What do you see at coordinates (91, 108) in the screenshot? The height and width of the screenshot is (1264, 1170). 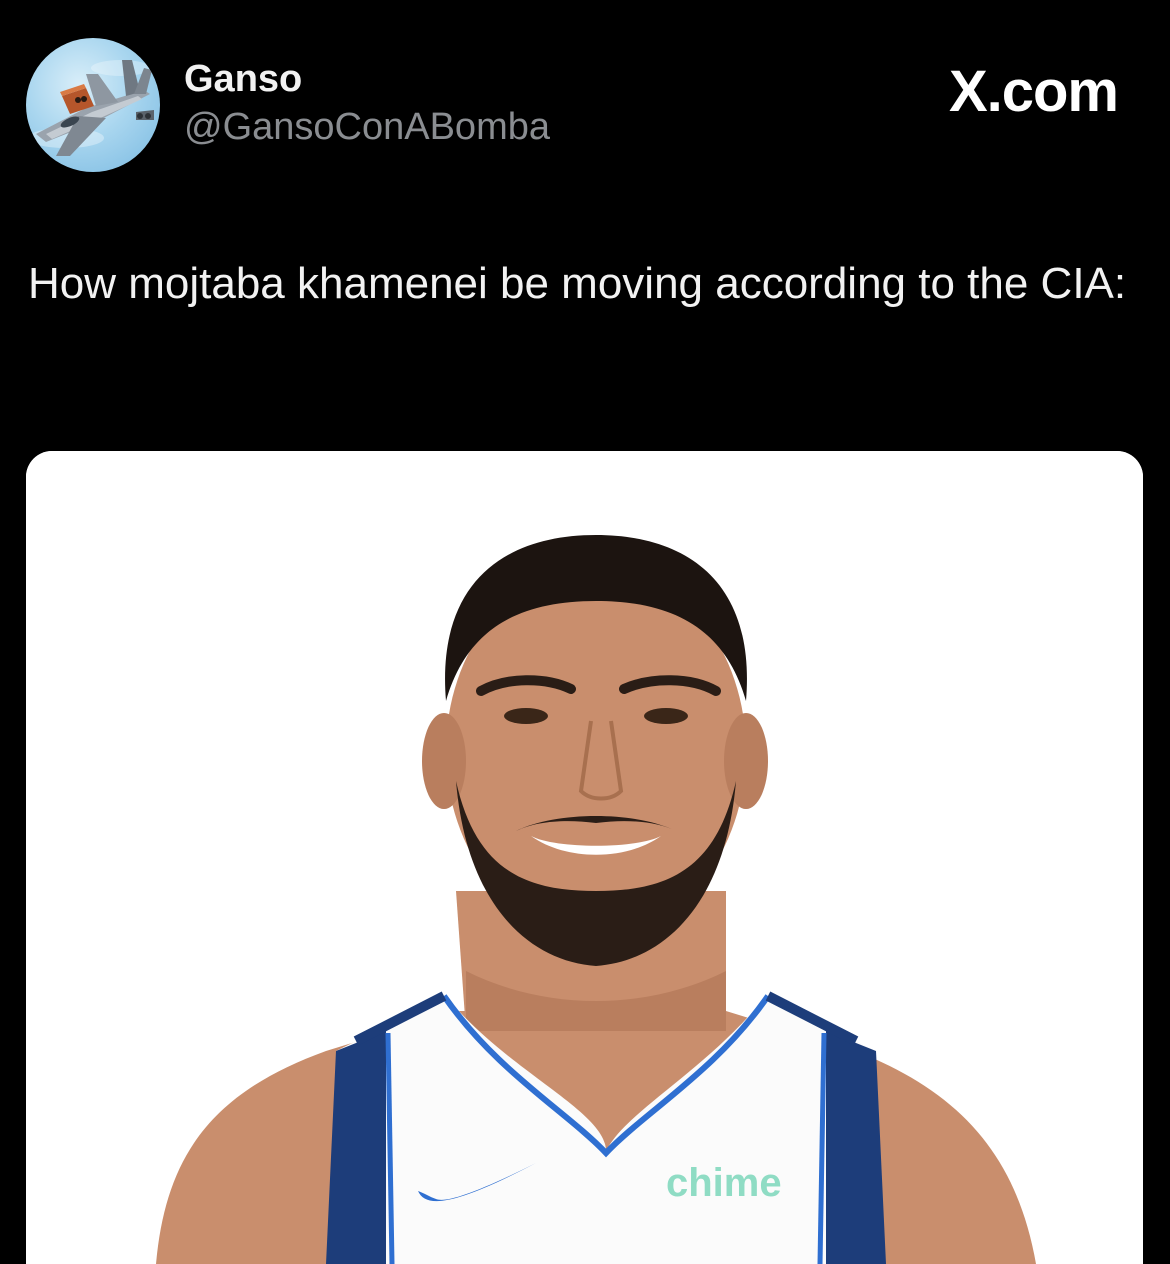 I see `fighter-jet-icon` at bounding box center [91, 108].